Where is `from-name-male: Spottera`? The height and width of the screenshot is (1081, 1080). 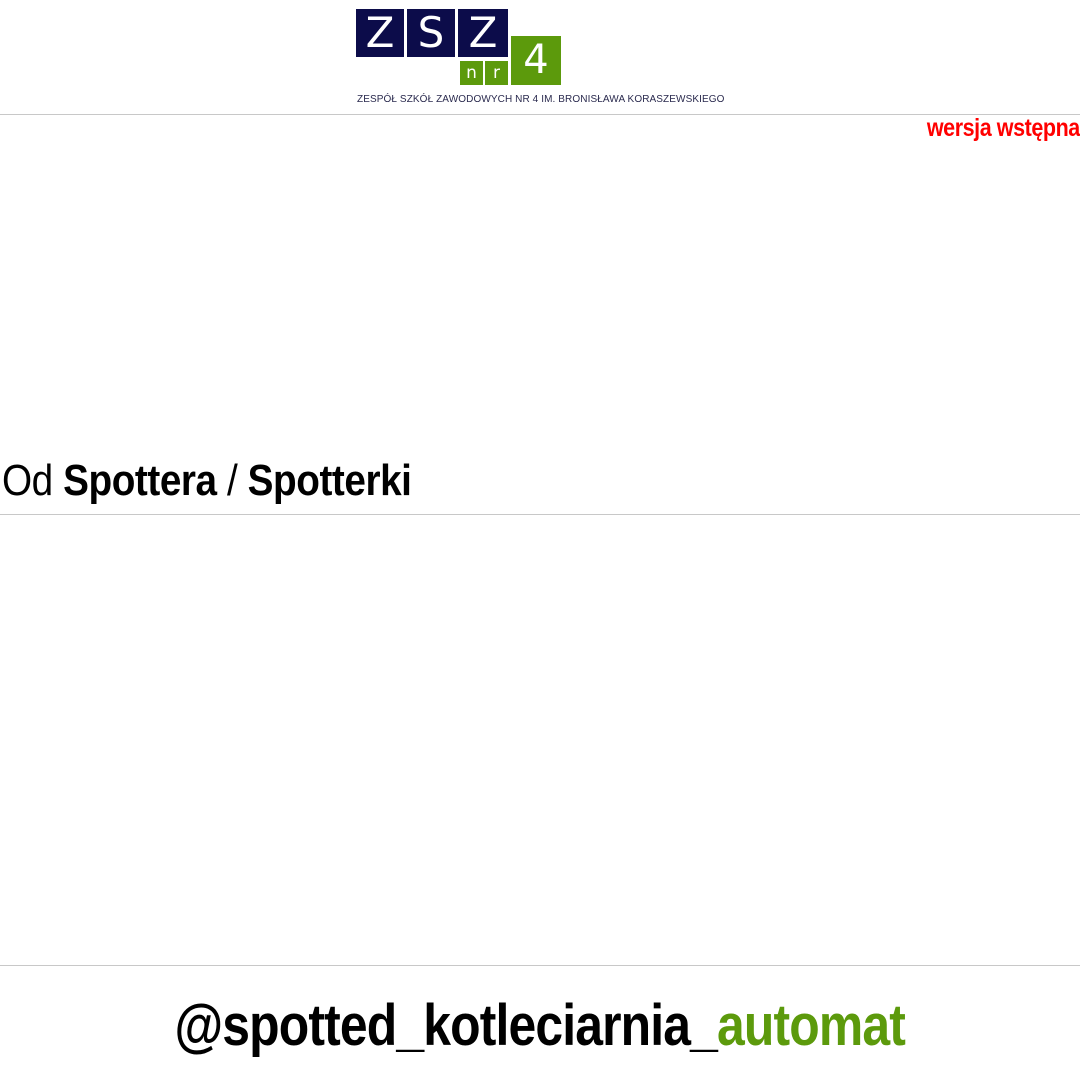
from-name-male: Spottera is located at coordinates (140, 480).